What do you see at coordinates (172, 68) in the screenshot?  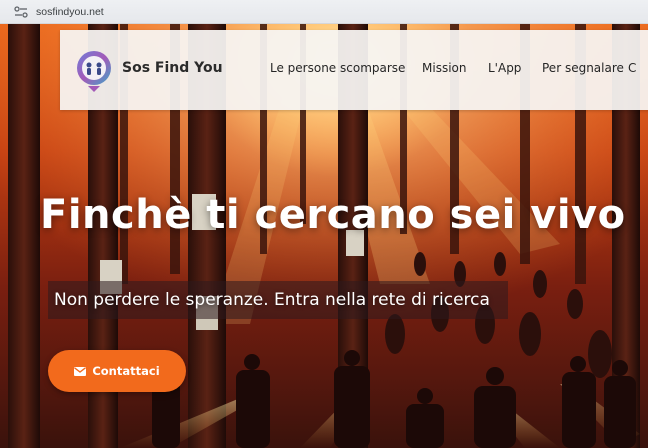 I see `brand-name: Sos Find You` at bounding box center [172, 68].